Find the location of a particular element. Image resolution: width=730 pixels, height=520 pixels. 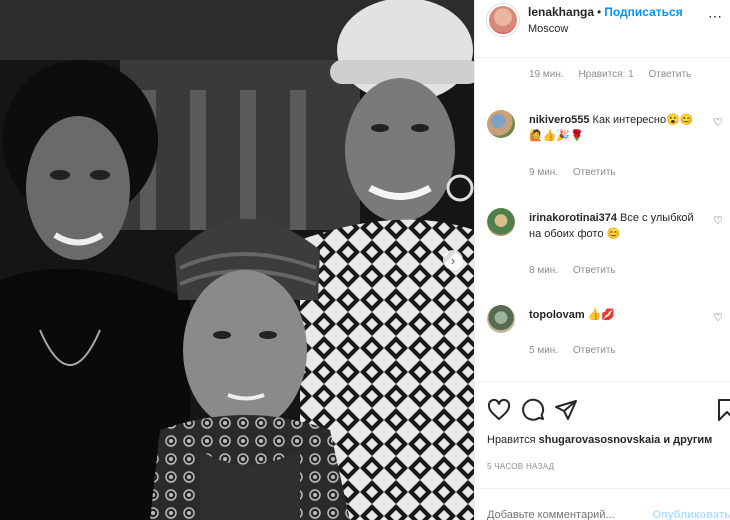

commenter-username: topolovam is located at coordinates (557, 315).